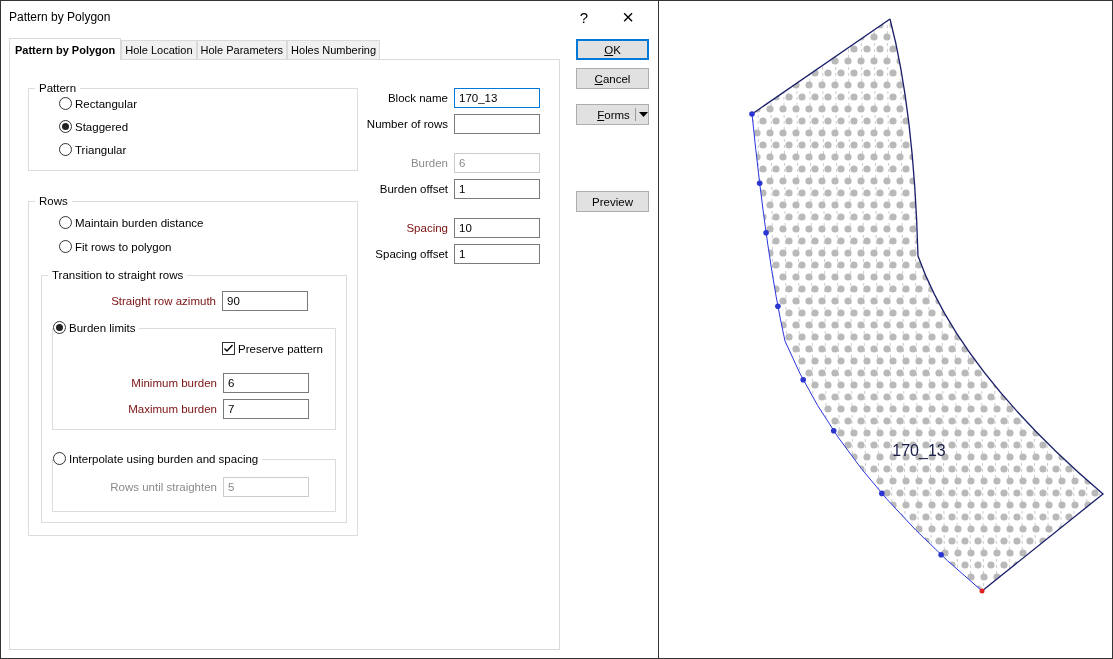  What do you see at coordinates (98, 103) in the screenshot?
I see `radio-button: Rectangular` at bounding box center [98, 103].